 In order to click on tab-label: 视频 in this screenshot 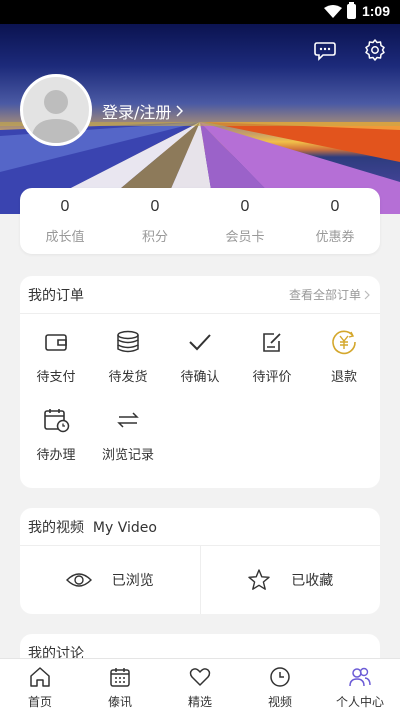, I will do `click(279, 702)`.